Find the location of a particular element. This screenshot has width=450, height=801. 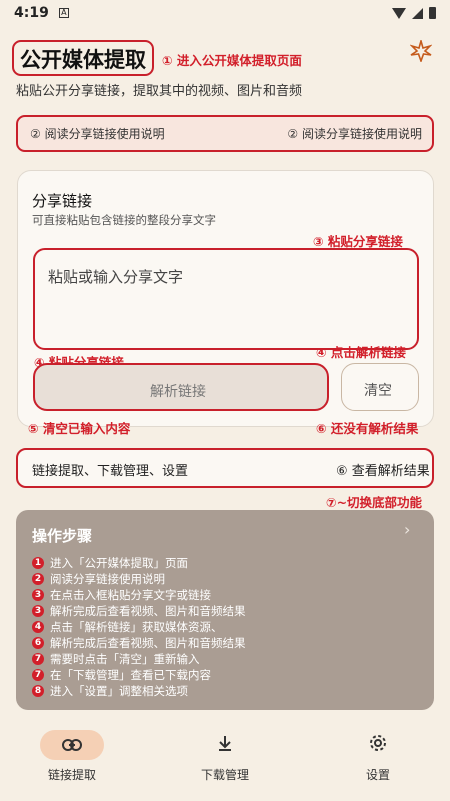

parse-link-label: 解析链接 is located at coordinates (178, 392).